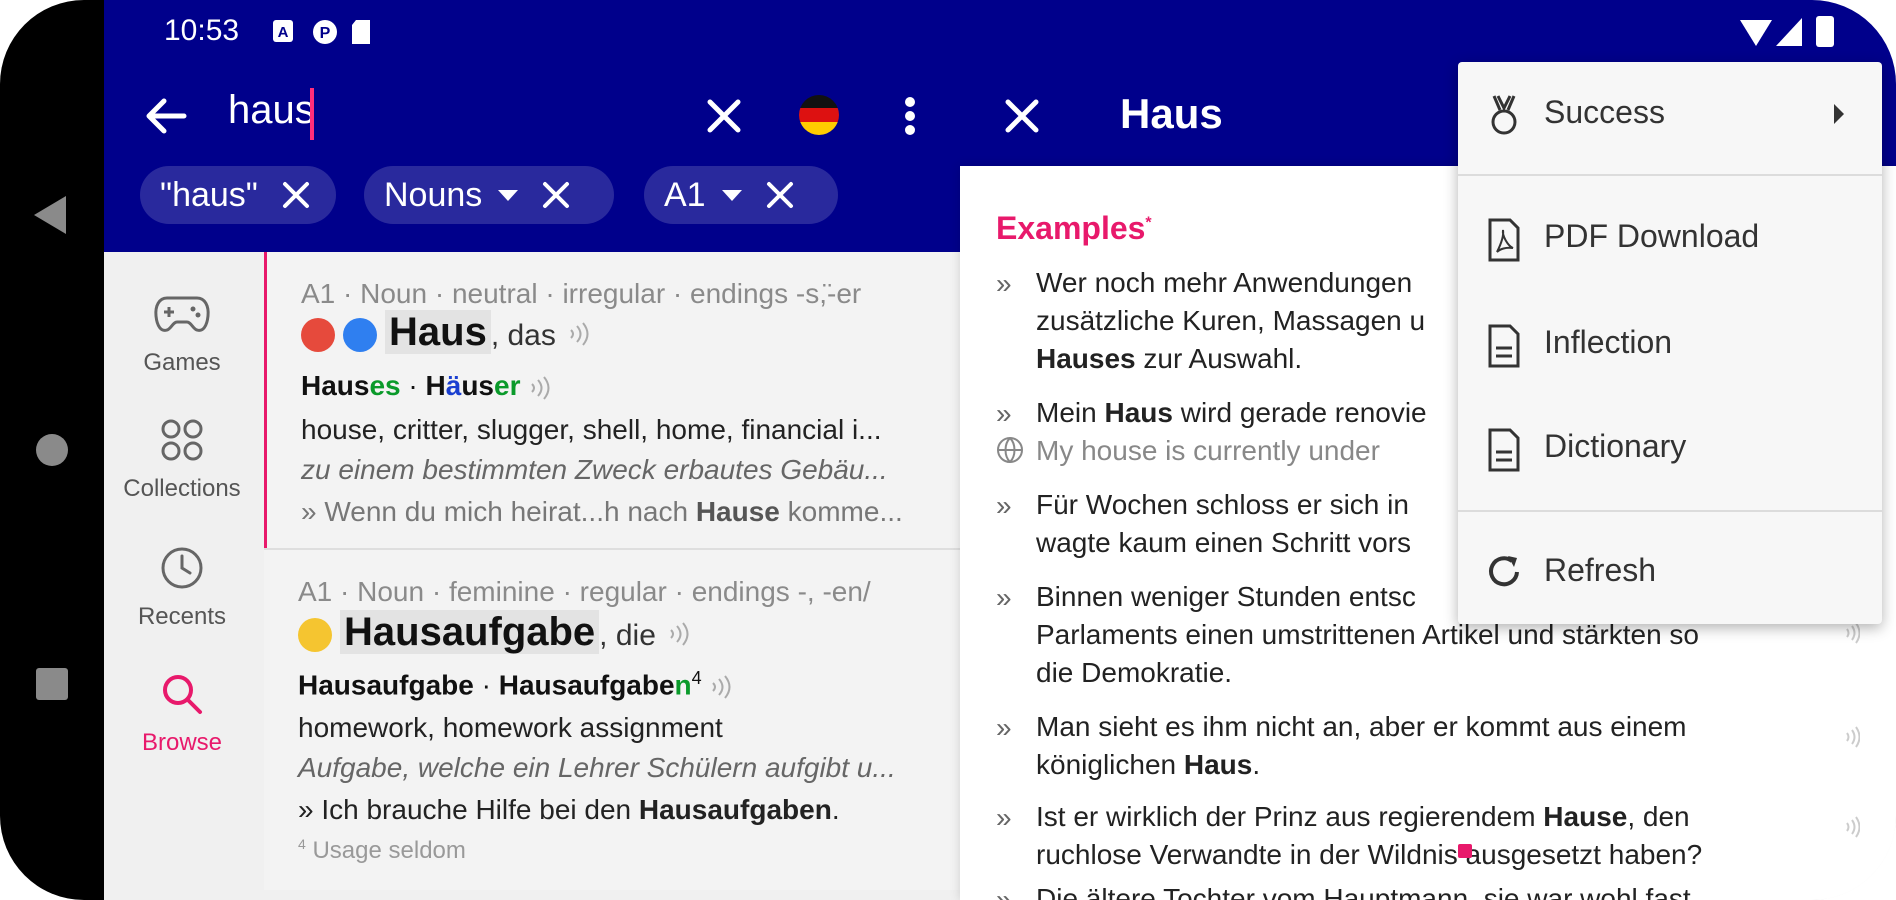 The width and height of the screenshot is (1896, 900). Describe the element at coordinates (335, 385) in the screenshot. I see `form-genitive: Haus` at that location.